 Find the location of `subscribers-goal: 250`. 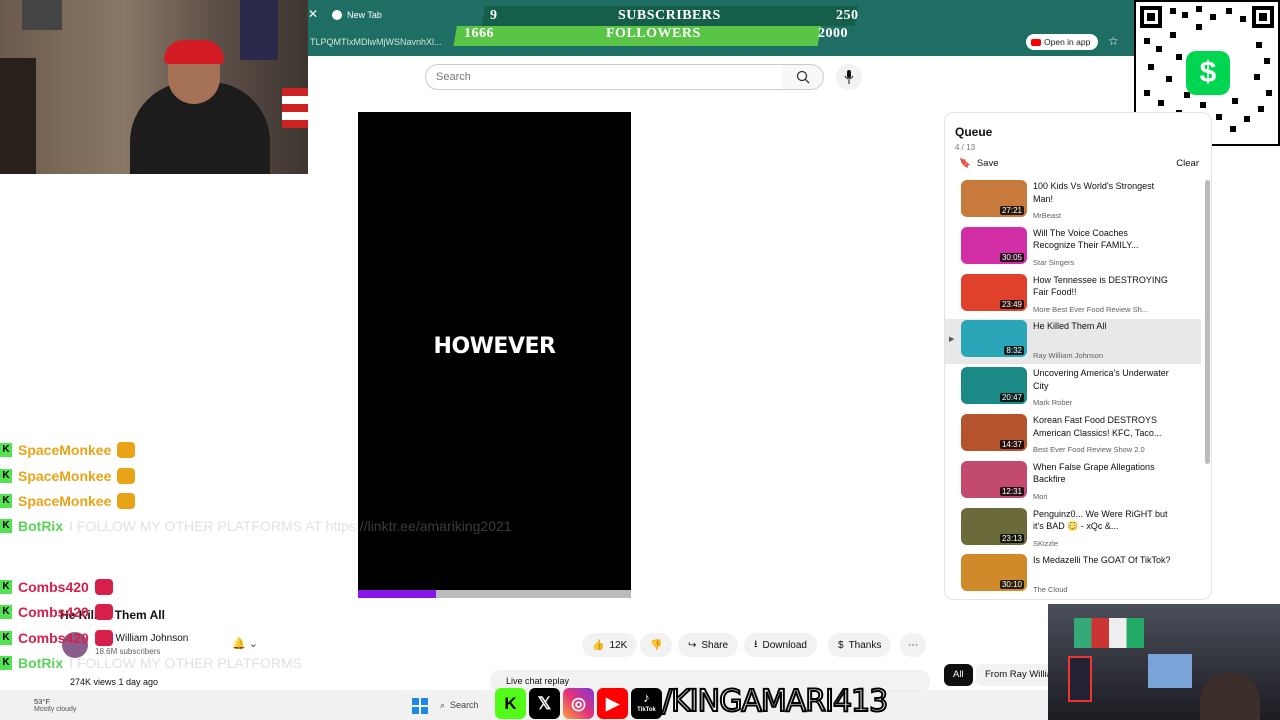

subscribers-goal: 250 is located at coordinates (847, 15).